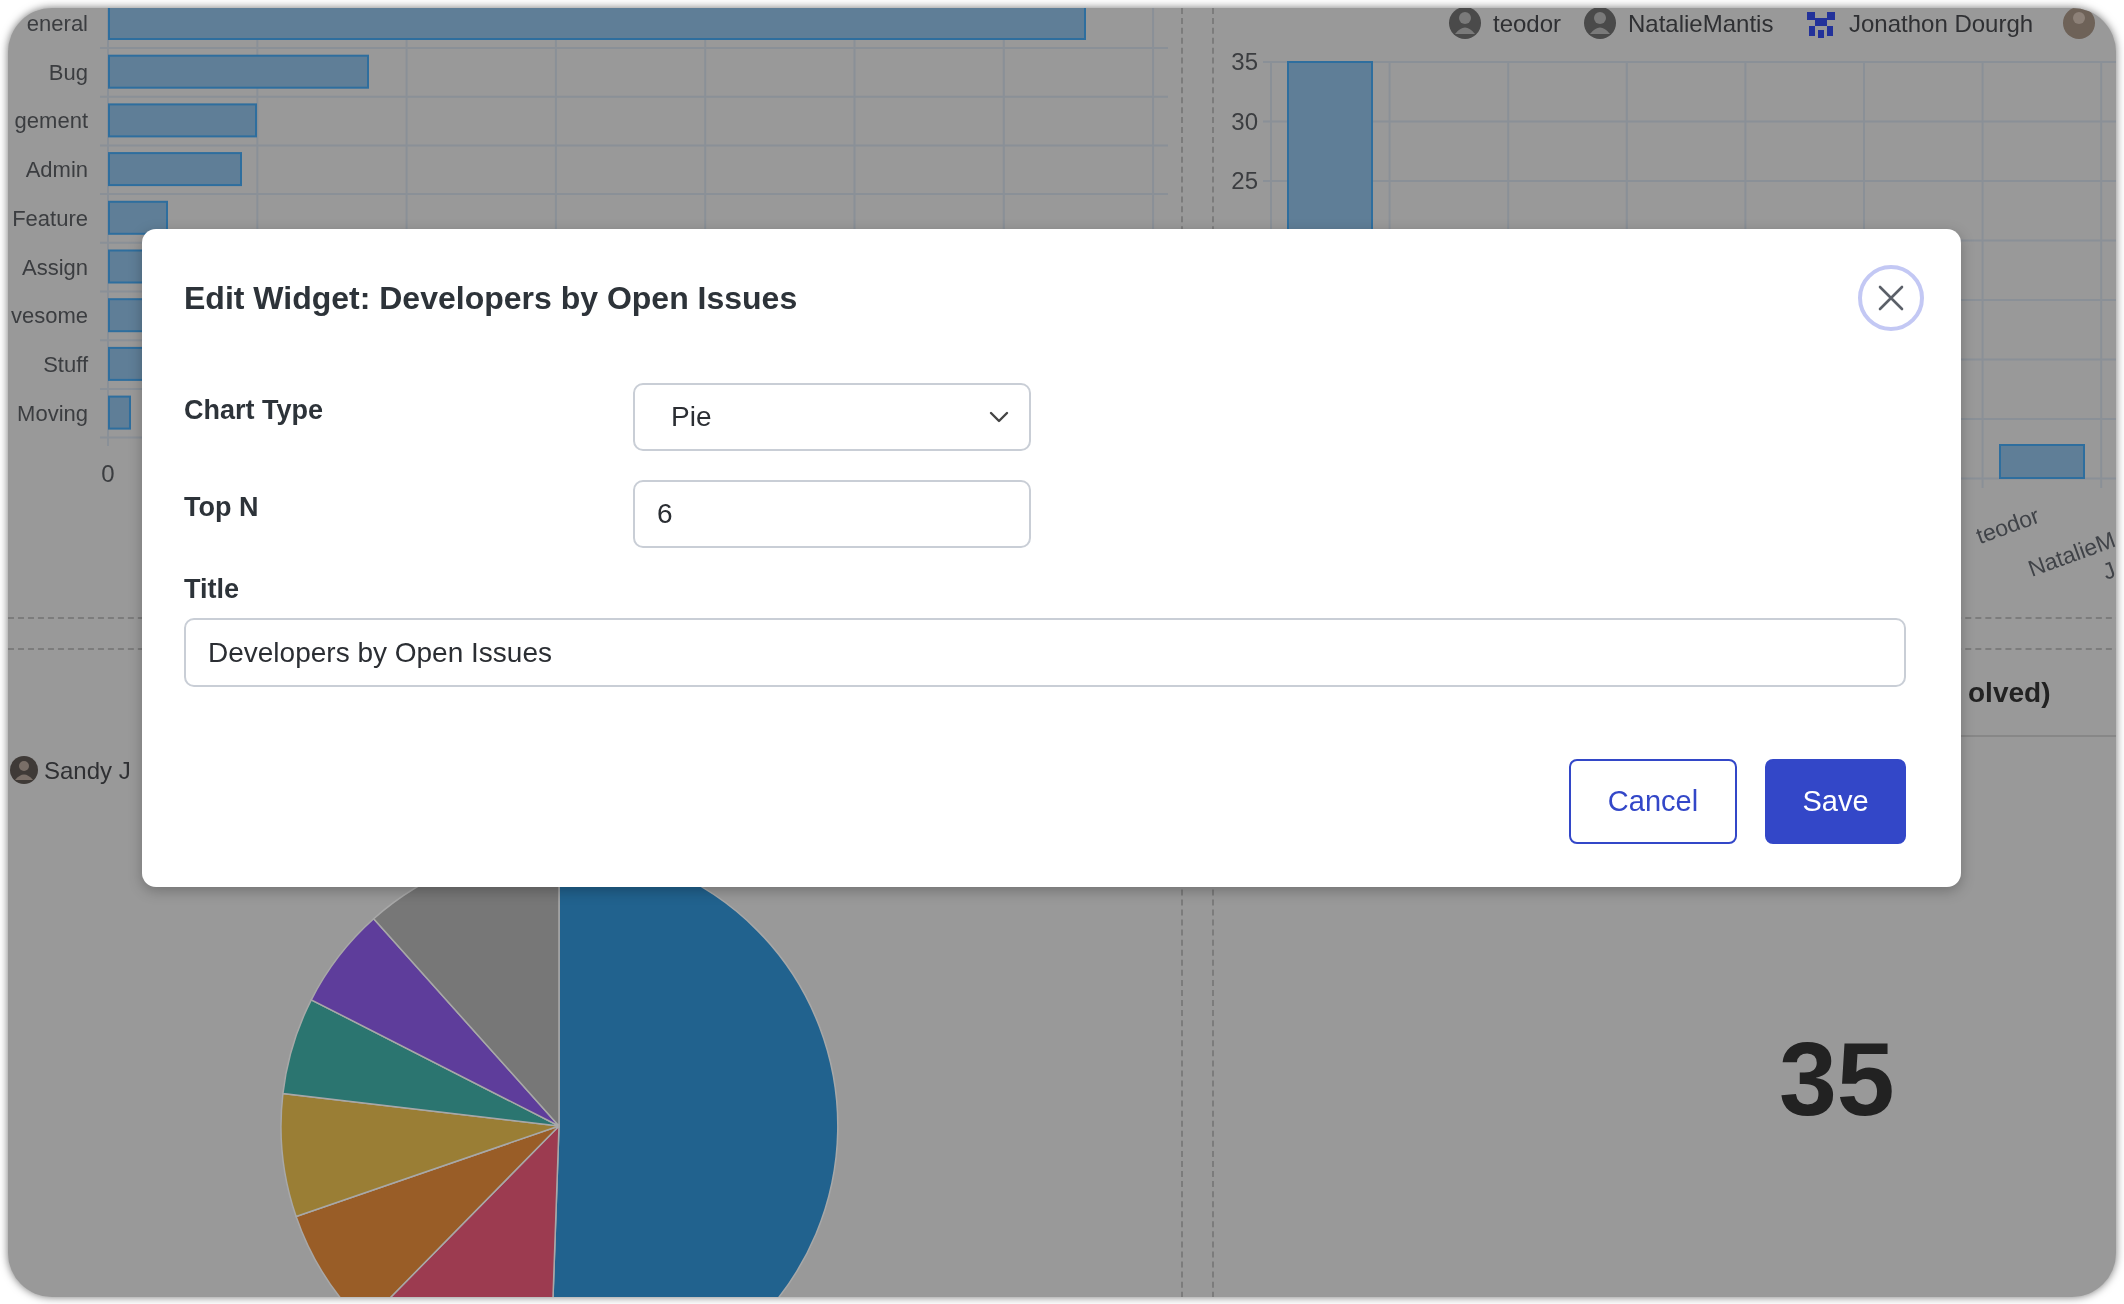 The width and height of the screenshot is (2124, 1304). What do you see at coordinates (57, 23) in the screenshot?
I see `category-label: eneral` at bounding box center [57, 23].